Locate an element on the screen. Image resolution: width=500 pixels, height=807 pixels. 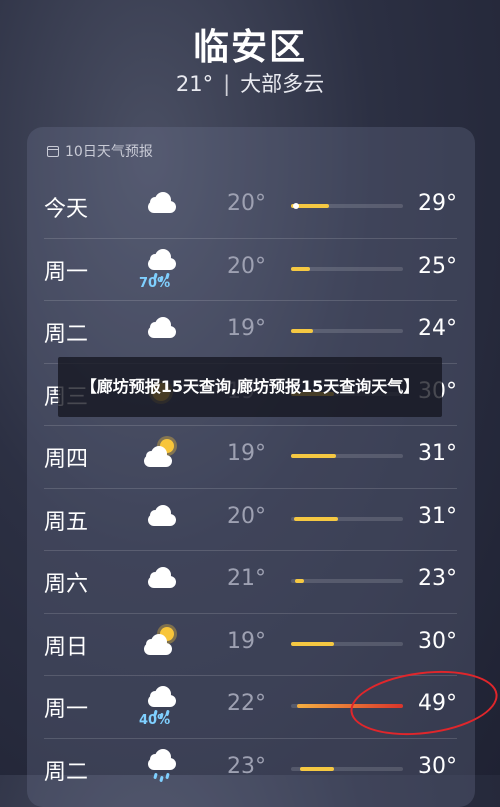
low-temperature: 22° is located at coordinates (246, 703).